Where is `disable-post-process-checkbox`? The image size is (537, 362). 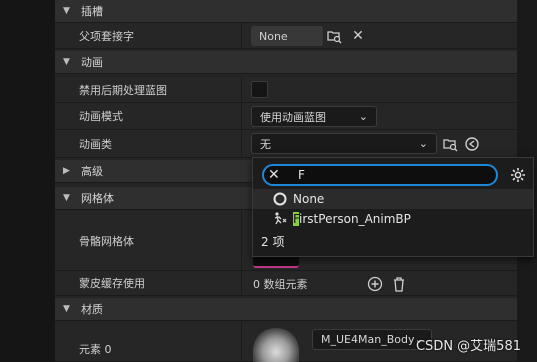
disable-post-process-checkbox is located at coordinates (259, 89).